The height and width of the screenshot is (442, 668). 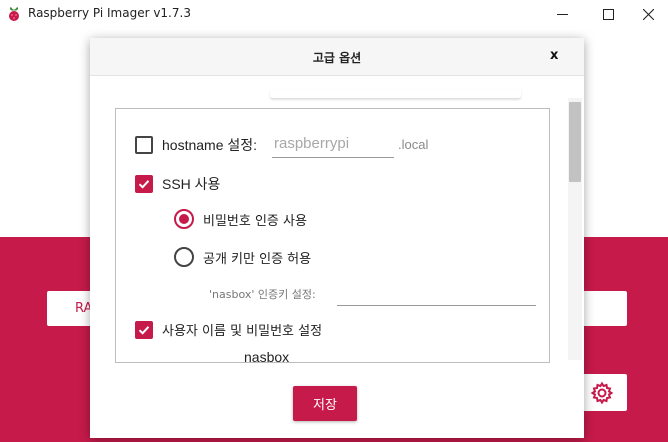 I want to click on hostname-label: hostname 설정:, so click(x=210, y=145).